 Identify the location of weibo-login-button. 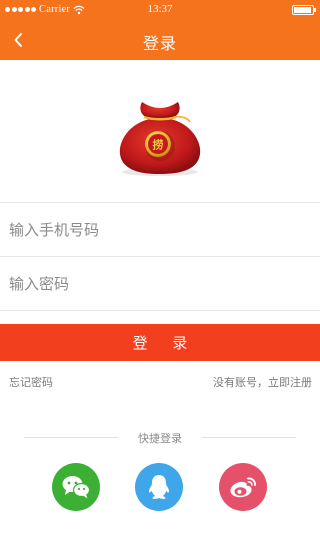
(243, 487).